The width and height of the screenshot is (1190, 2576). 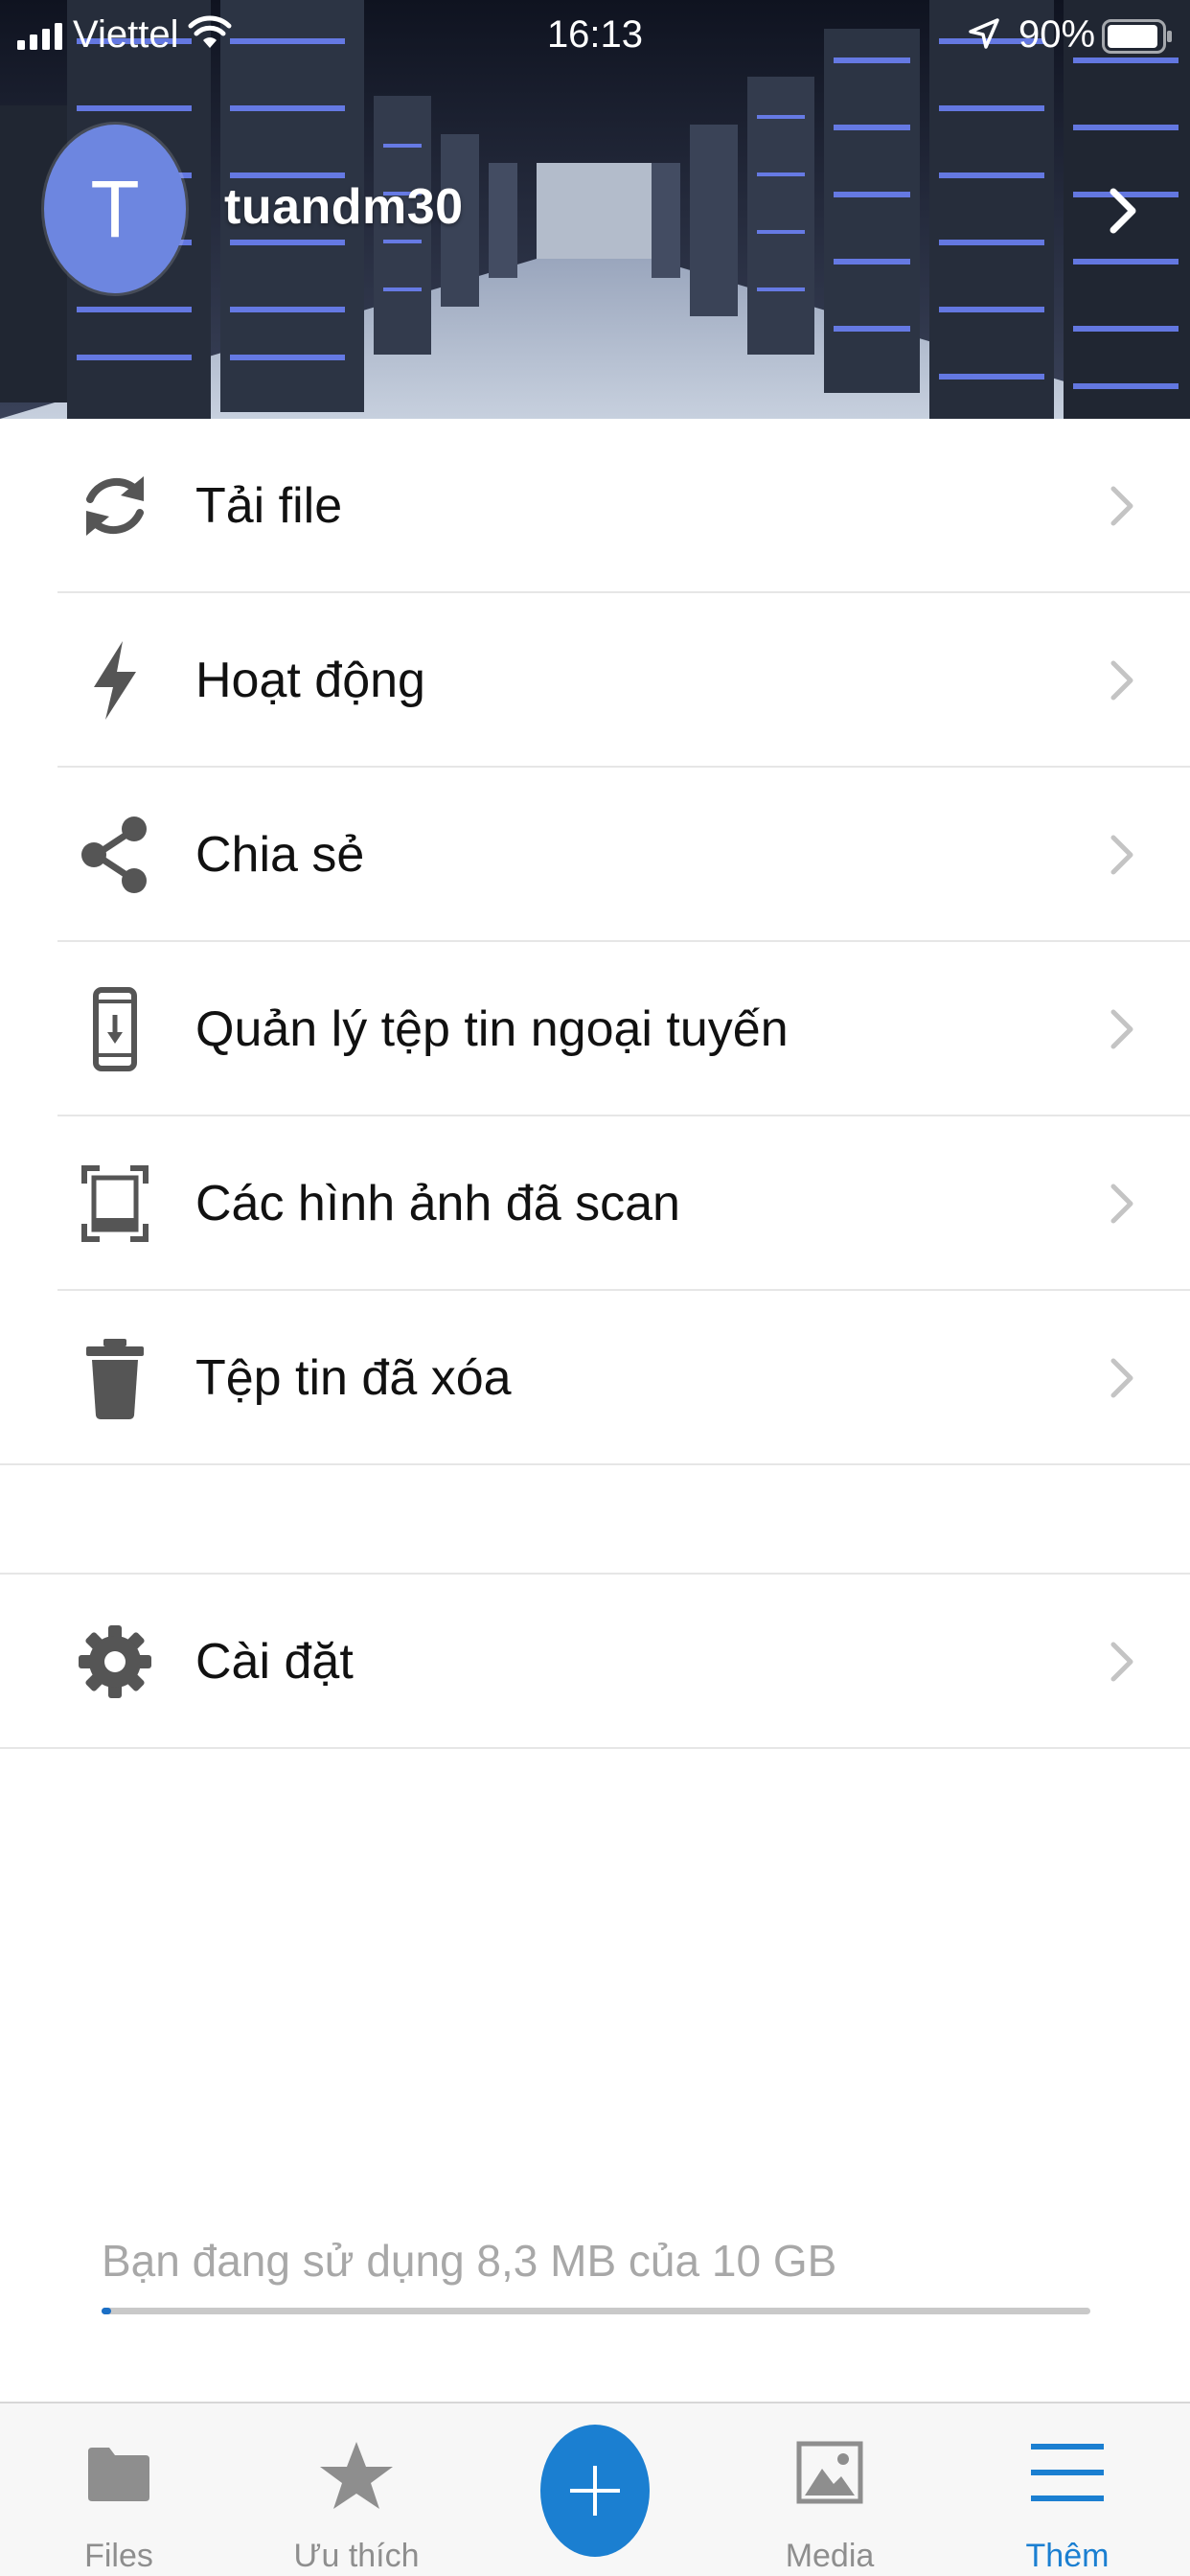 I want to click on storage-usage-text: Bạn đang sử dụng 8,3 MB của 10 GB, so click(x=470, y=2261).